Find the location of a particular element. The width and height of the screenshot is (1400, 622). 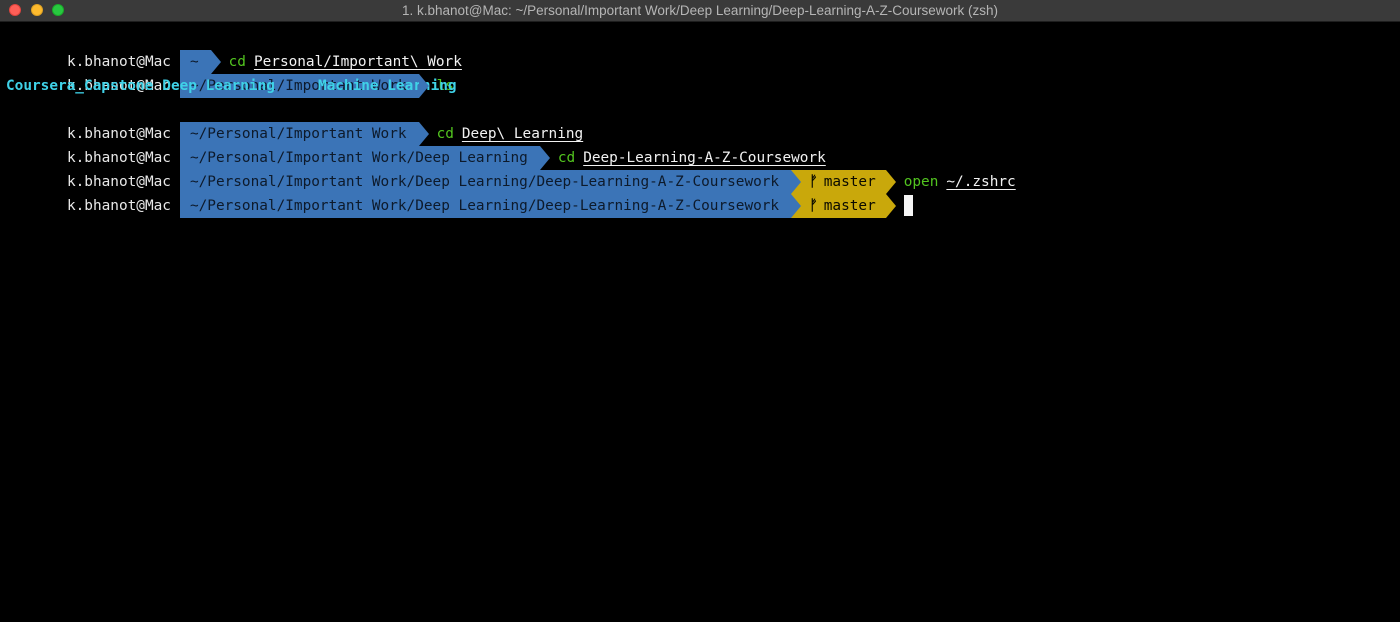

git-branch-name: master is located at coordinates (849, 206).